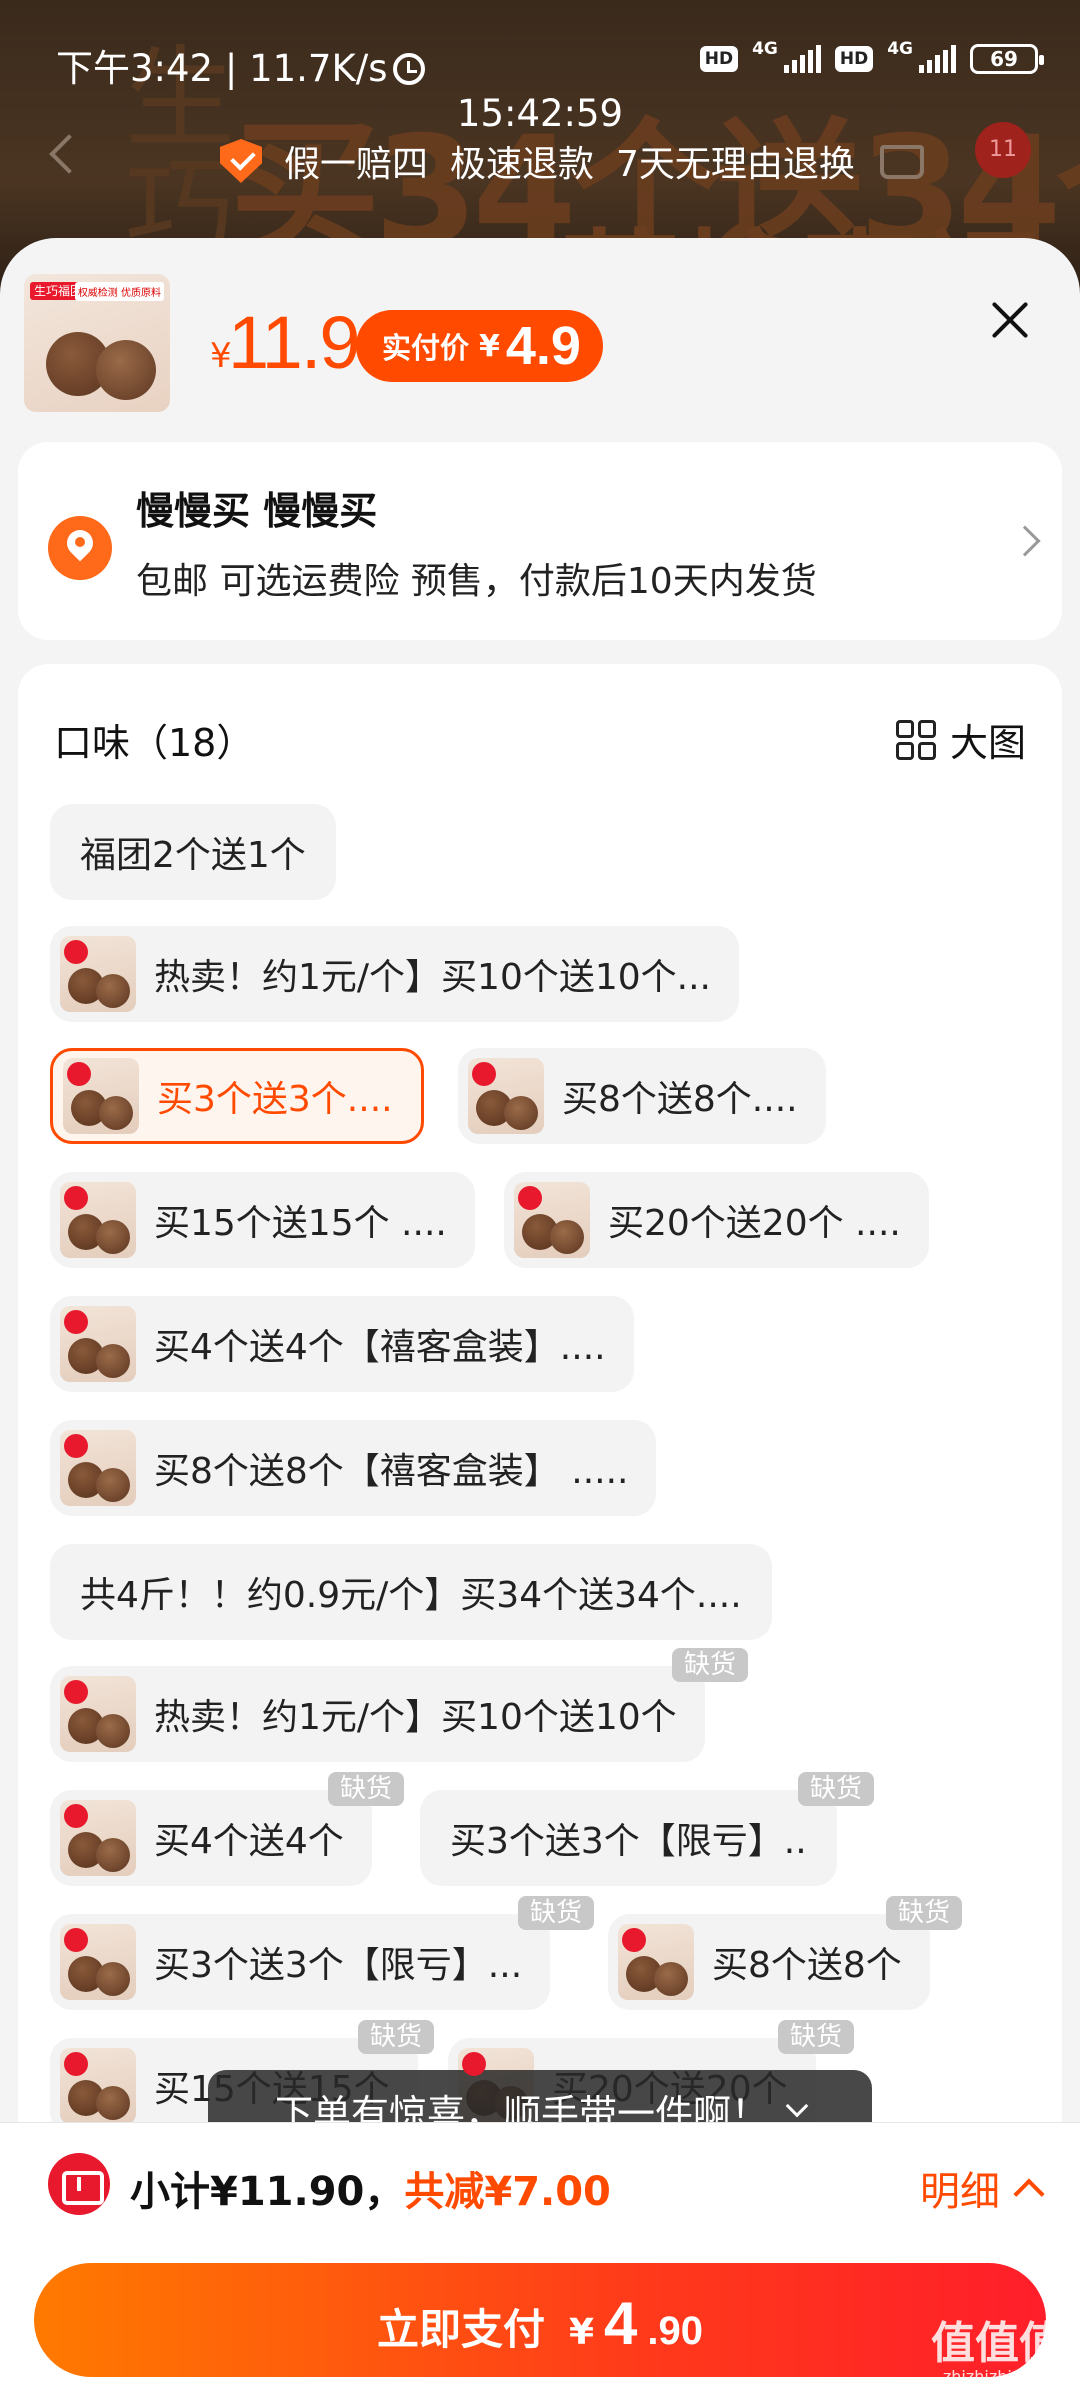 The width and height of the screenshot is (1080, 2400). Describe the element at coordinates (902, 162) in the screenshot. I see `cart-icon` at that location.